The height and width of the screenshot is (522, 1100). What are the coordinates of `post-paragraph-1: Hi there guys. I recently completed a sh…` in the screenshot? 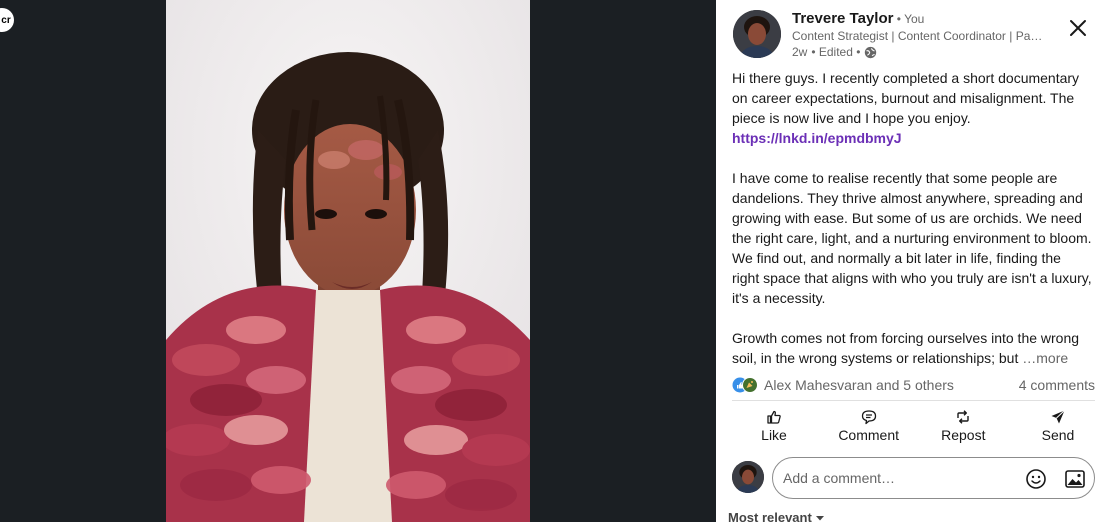 It's located at (906, 108).